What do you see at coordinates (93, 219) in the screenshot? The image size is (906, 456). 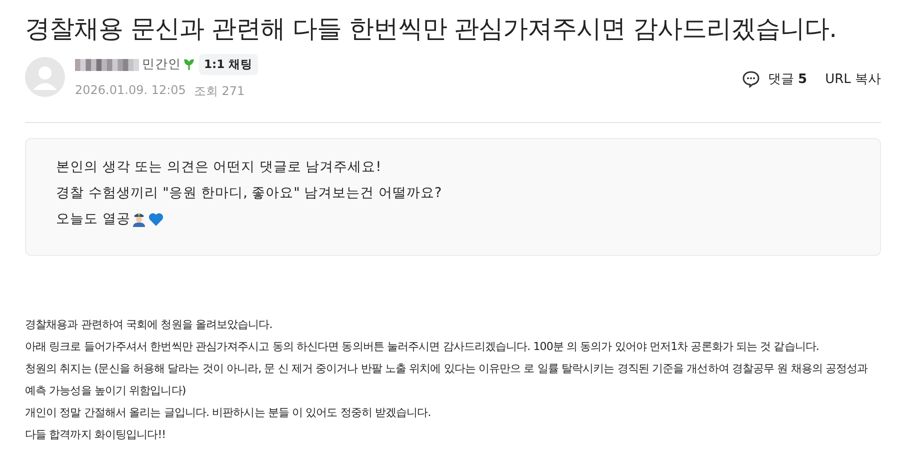 I see `notice-text: 오늘도 열공` at bounding box center [93, 219].